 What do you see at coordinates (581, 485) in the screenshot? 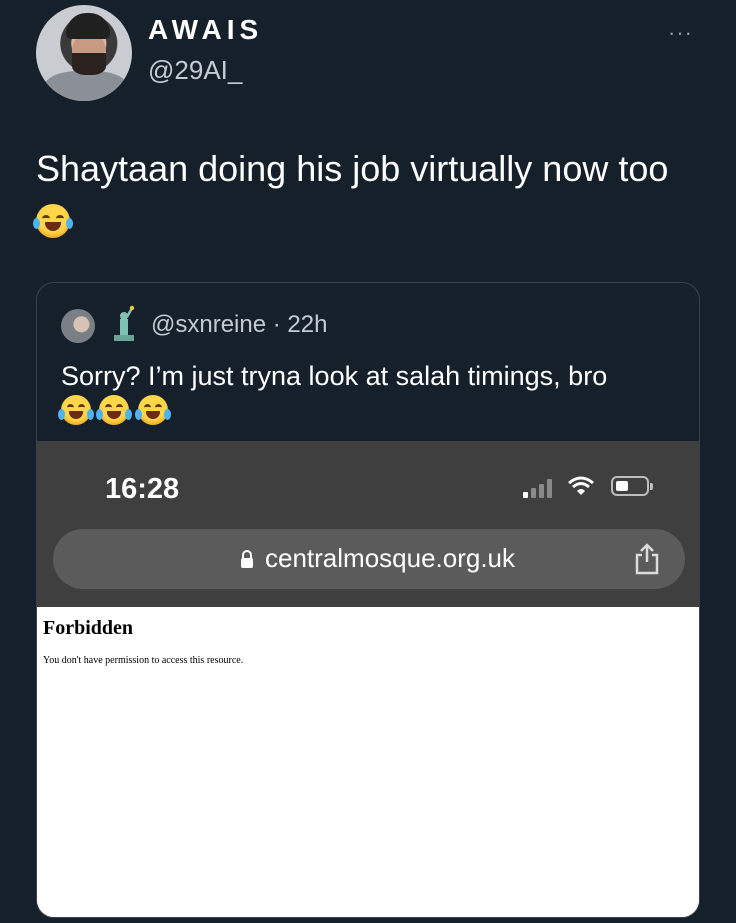
I see `wifi-icon` at bounding box center [581, 485].